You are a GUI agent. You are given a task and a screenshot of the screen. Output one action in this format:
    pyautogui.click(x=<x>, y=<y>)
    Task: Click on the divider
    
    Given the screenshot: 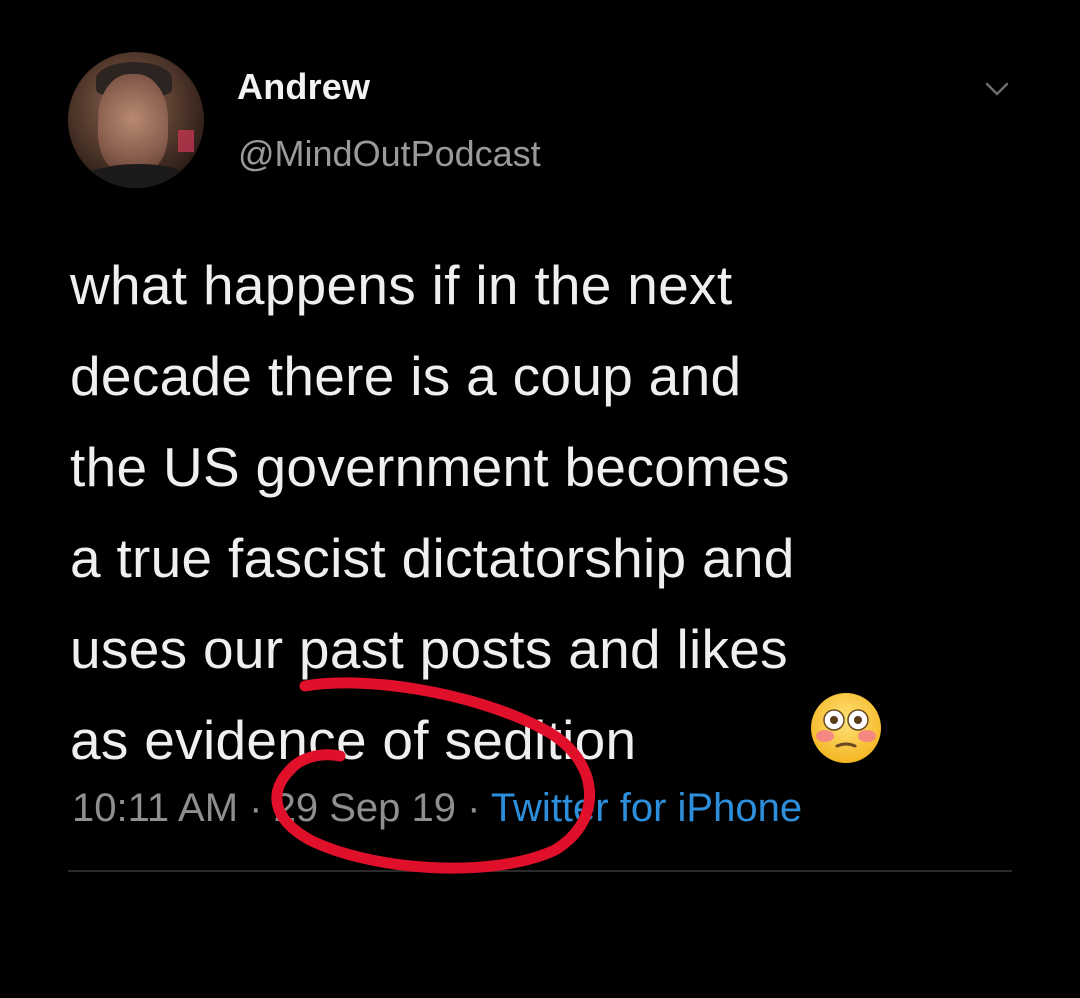 What is the action you would take?
    pyautogui.click(x=540, y=871)
    